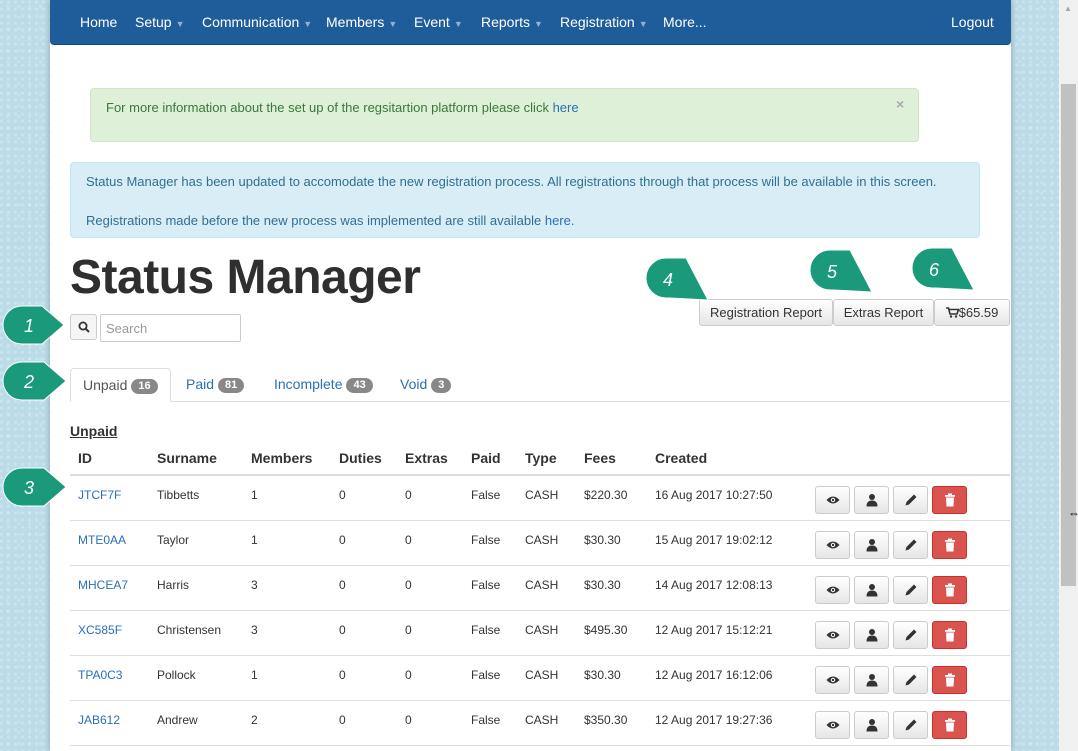 The width and height of the screenshot is (1078, 751). I want to click on cell-created: 12 Aug 2017 15:12:21, so click(714, 630).